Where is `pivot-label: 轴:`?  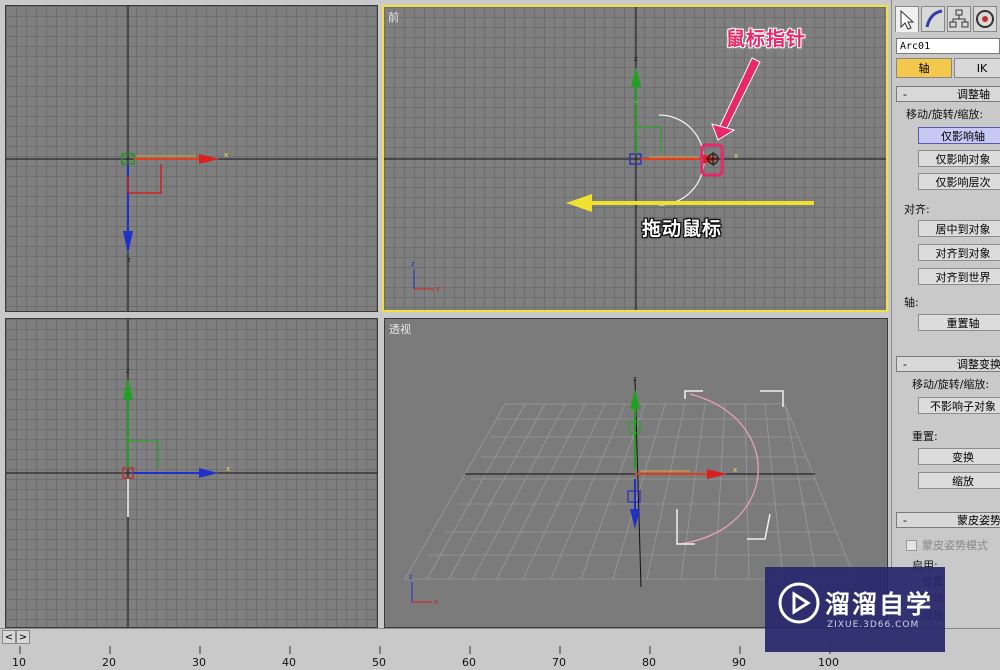
pivot-label: 轴: is located at coordinates (911, 302).